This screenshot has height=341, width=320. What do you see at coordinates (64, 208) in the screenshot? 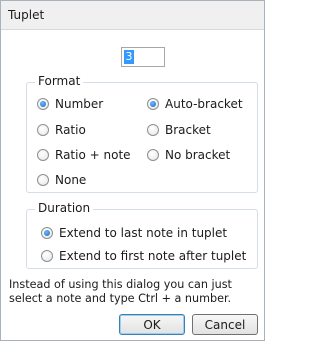
I see `duration-group-label: Duration` at bounding box center [64, 208].